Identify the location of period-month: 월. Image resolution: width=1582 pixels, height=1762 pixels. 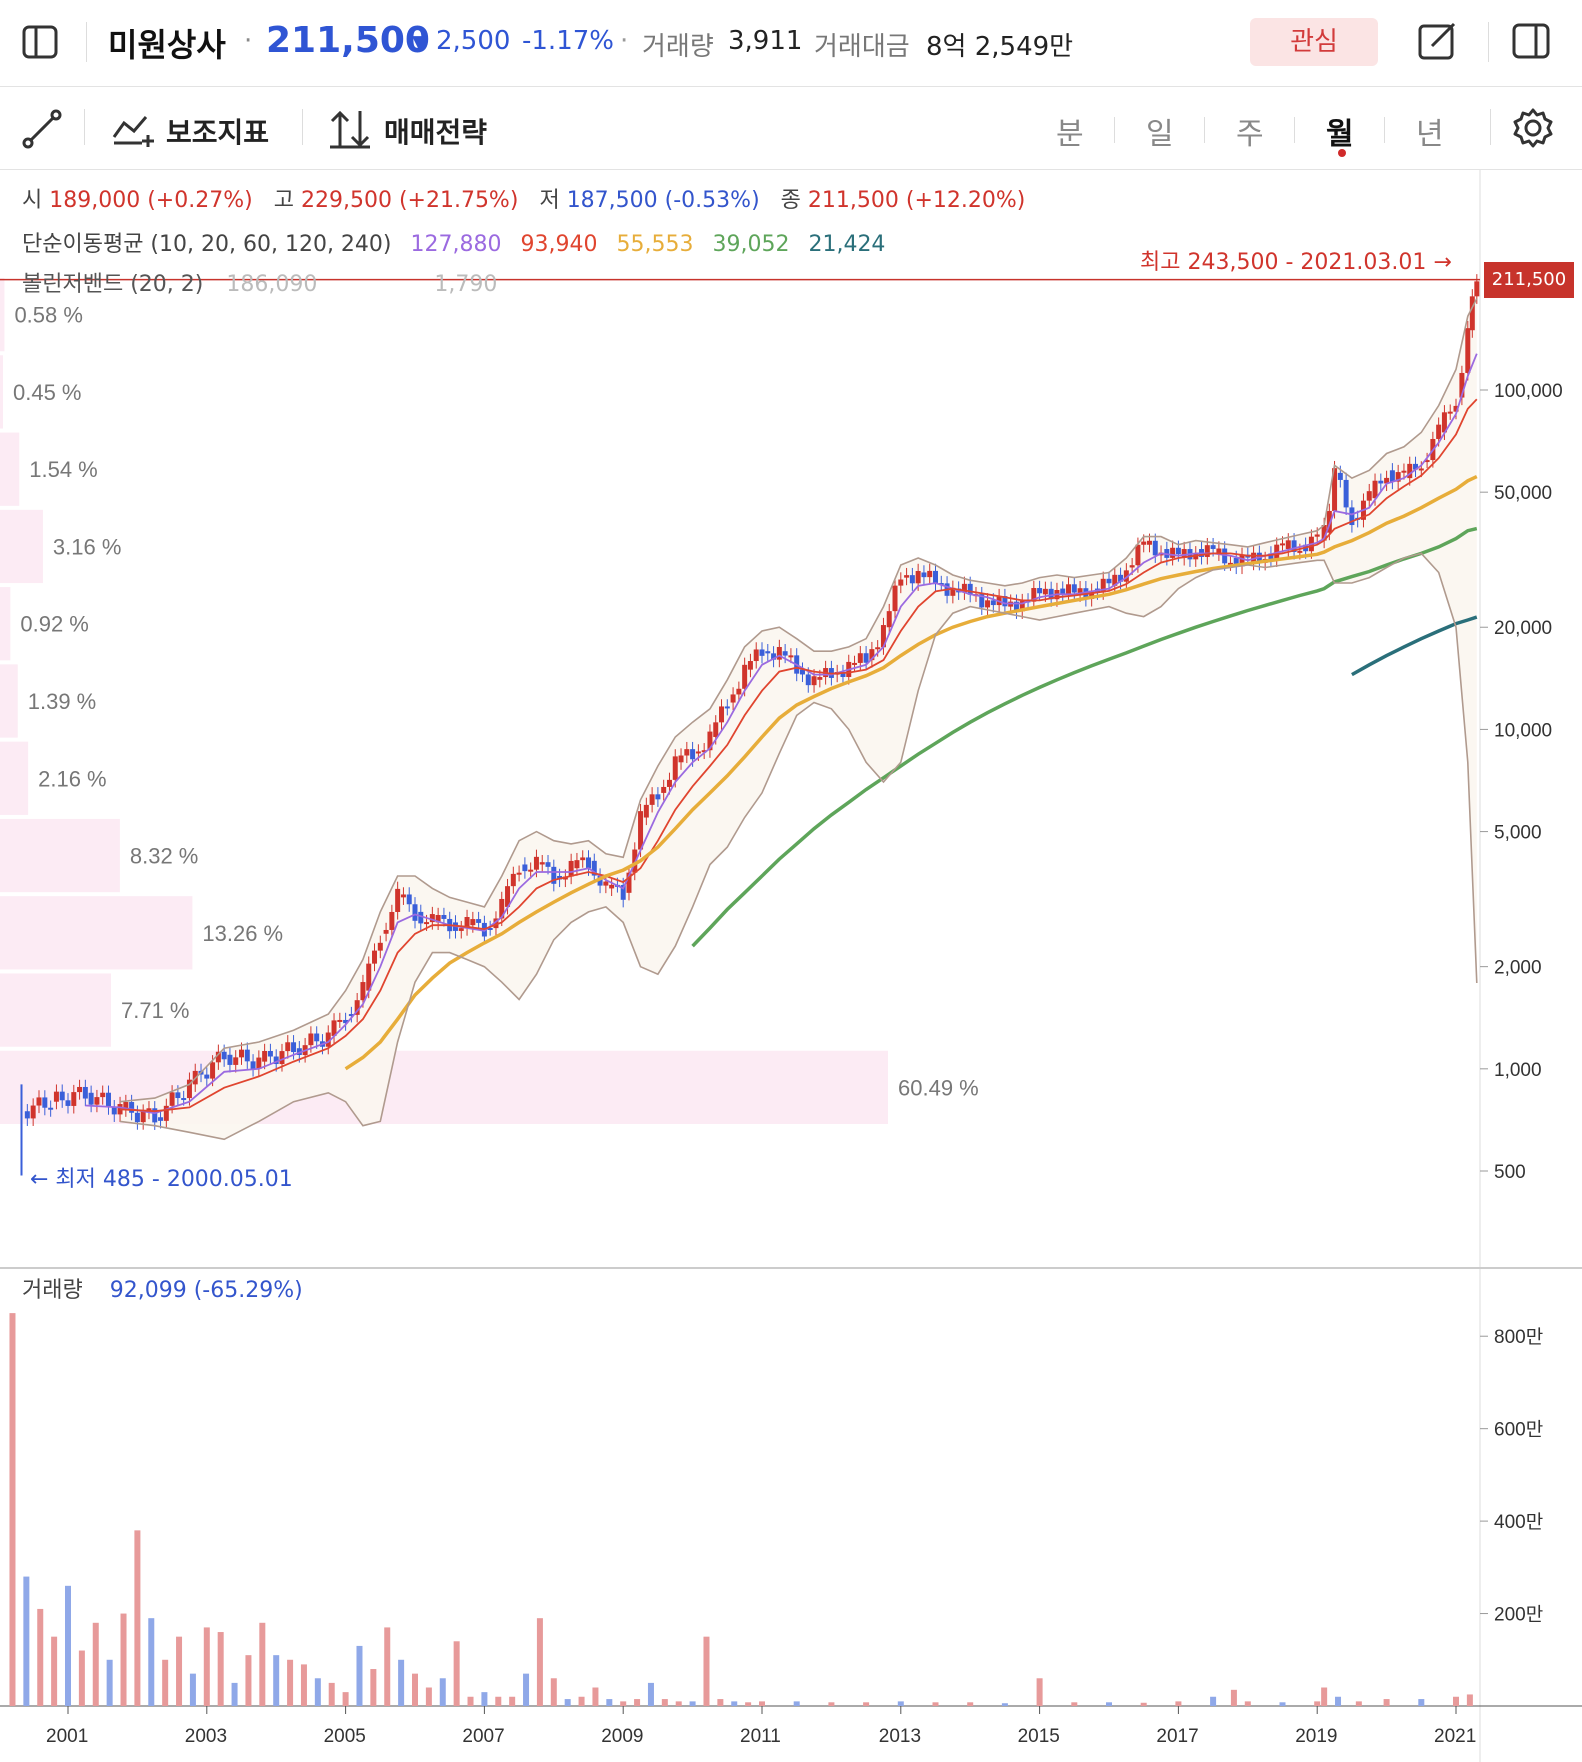
(1340, 131).